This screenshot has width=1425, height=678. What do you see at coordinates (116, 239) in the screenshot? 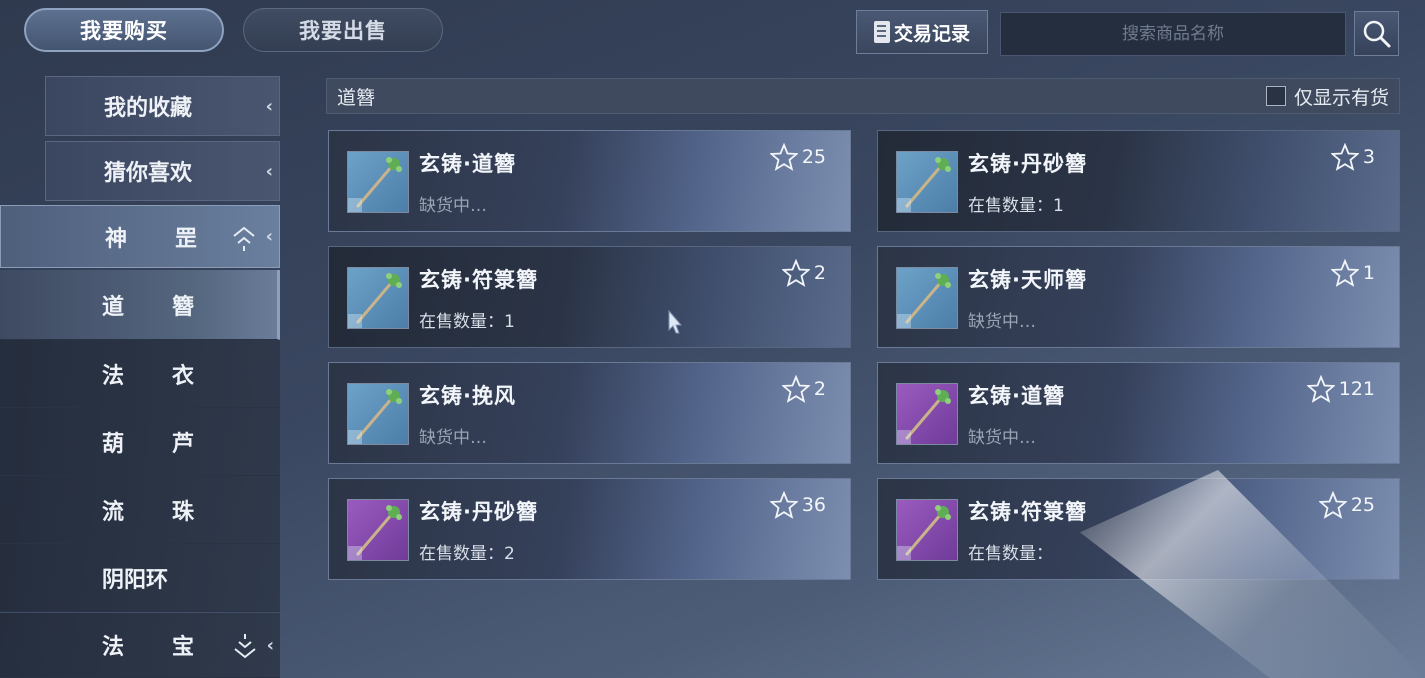
I see `sidebar-item-label: 神` at bounding box center [116, 239].